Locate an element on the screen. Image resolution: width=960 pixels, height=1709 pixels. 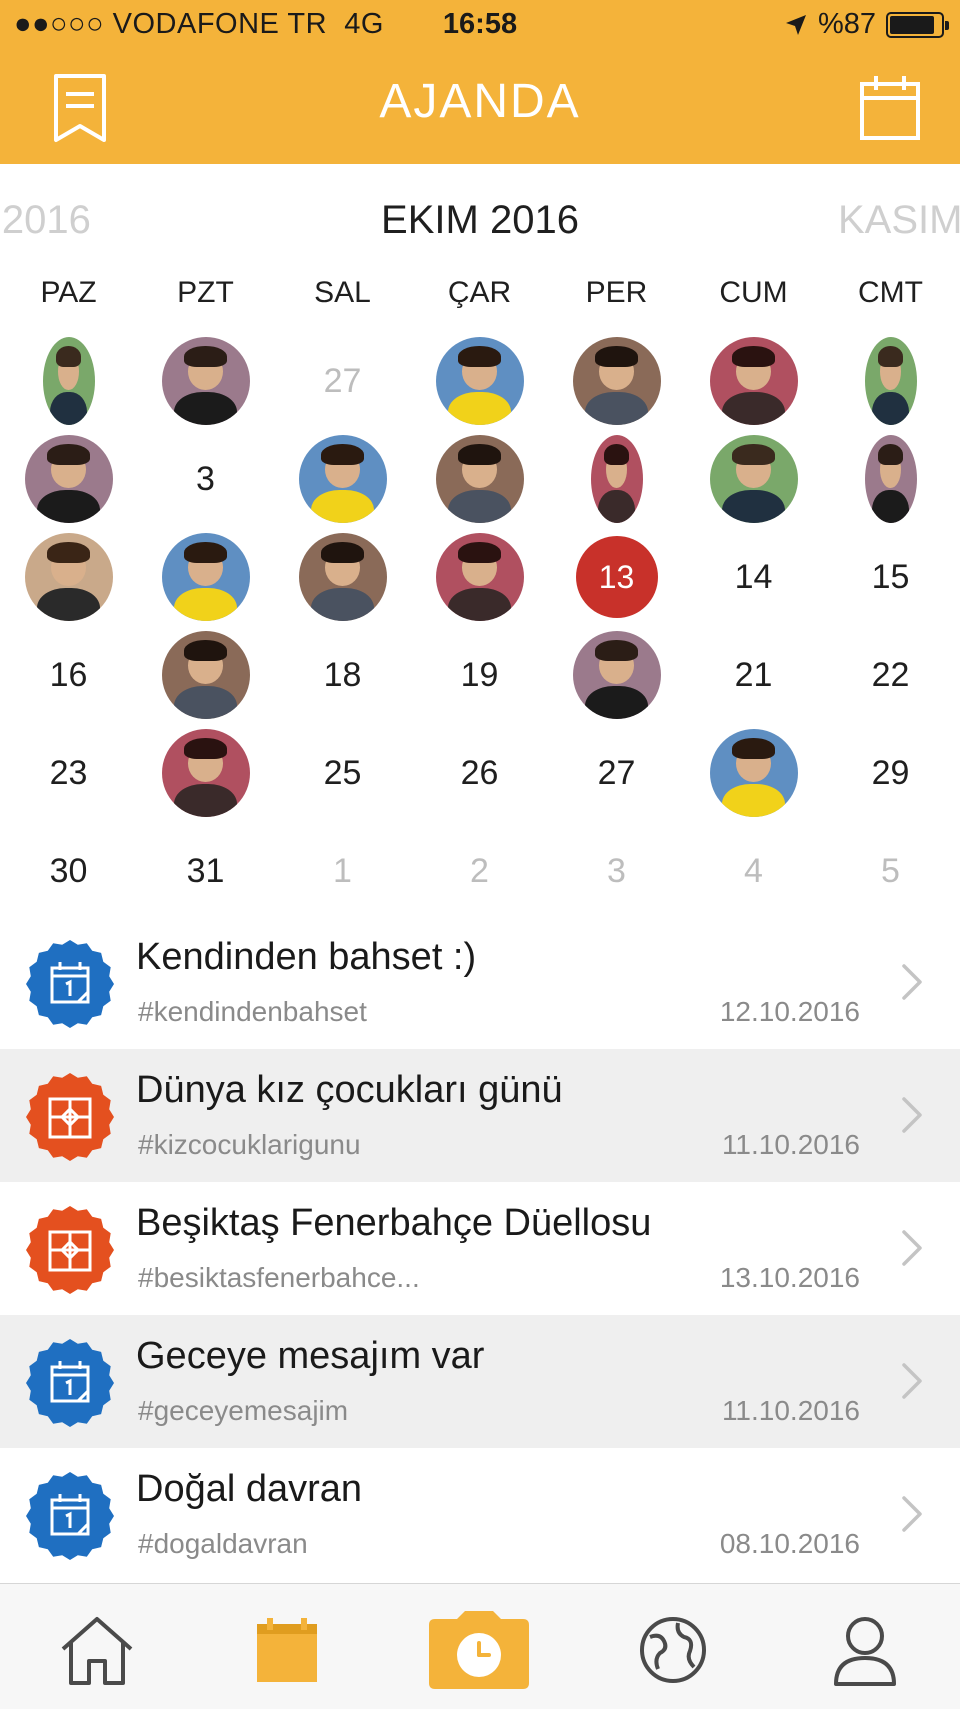
calendar-day: 5 is located at coordinates (890, 871).